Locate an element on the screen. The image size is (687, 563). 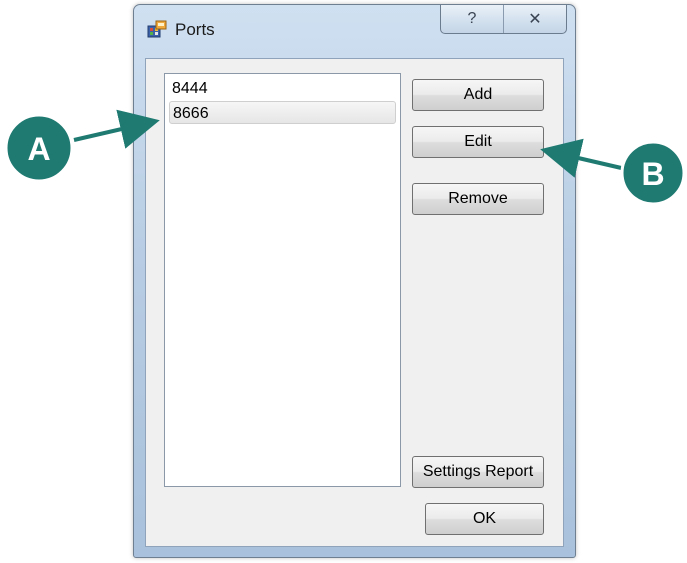
callout-b: B is located at coordinates (613, 172).